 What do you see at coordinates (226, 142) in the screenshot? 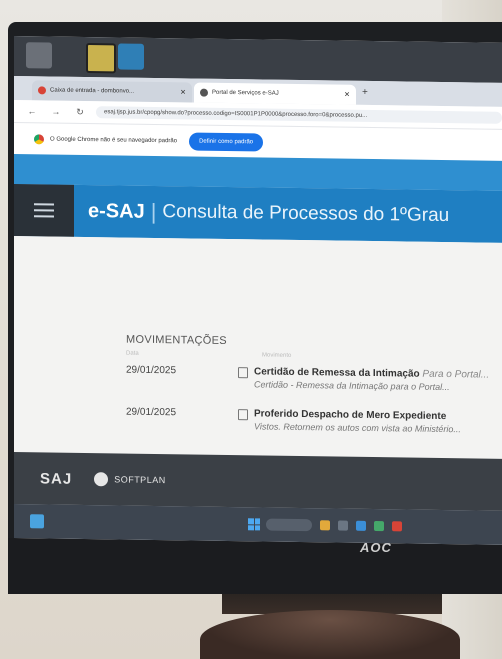
I see `set-default-button: Definir como padrão` at bounding box center [226, 142].